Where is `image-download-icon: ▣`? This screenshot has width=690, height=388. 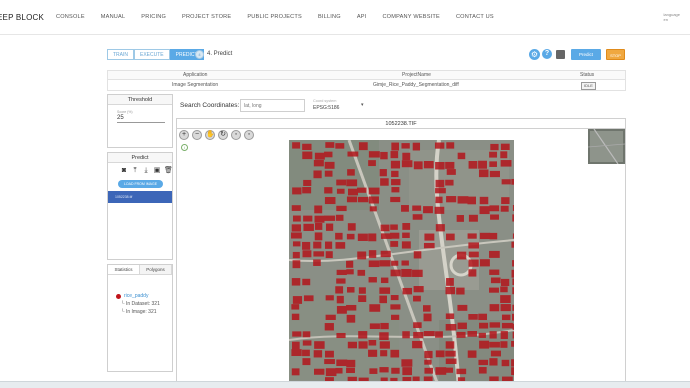
image-download-icon: ▣ is located at coordinates (157, 171).